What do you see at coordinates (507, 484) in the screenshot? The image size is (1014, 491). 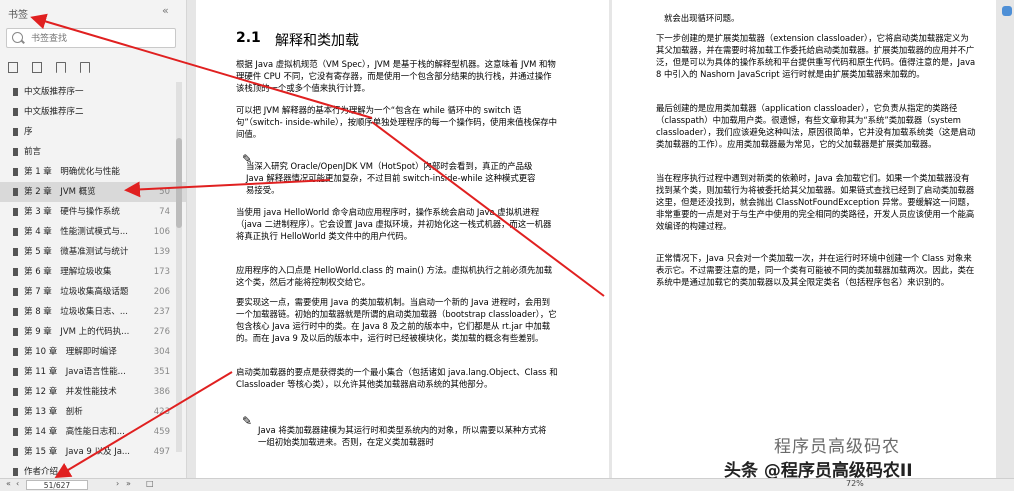 I see `status-bar: « ‹ 51/627 › » □ 72%` at bounding box center [507, 484].